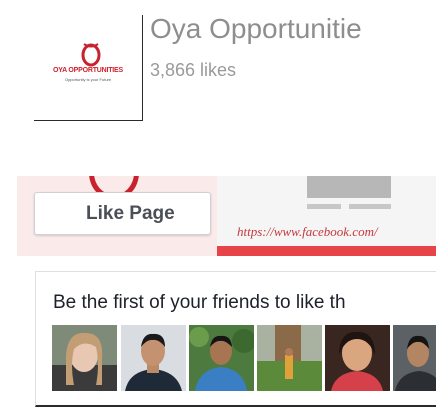 This screenshot has width=436, height=414. Describe the element at coordinates (256, 29) in the screenshot. I see `page-title: Oya Opportunitie` at that location.